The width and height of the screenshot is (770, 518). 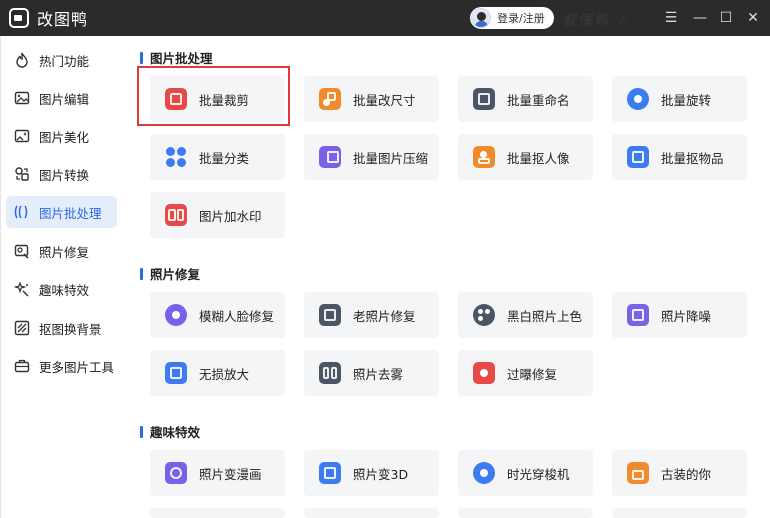 I want to click on sidebar-item-batch: 图片批处理, so click(x=61, y=212).